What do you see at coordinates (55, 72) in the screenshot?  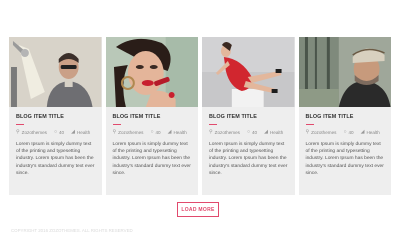 I see `blog-image-man-with-lamp` at bounding box center [55, 72].